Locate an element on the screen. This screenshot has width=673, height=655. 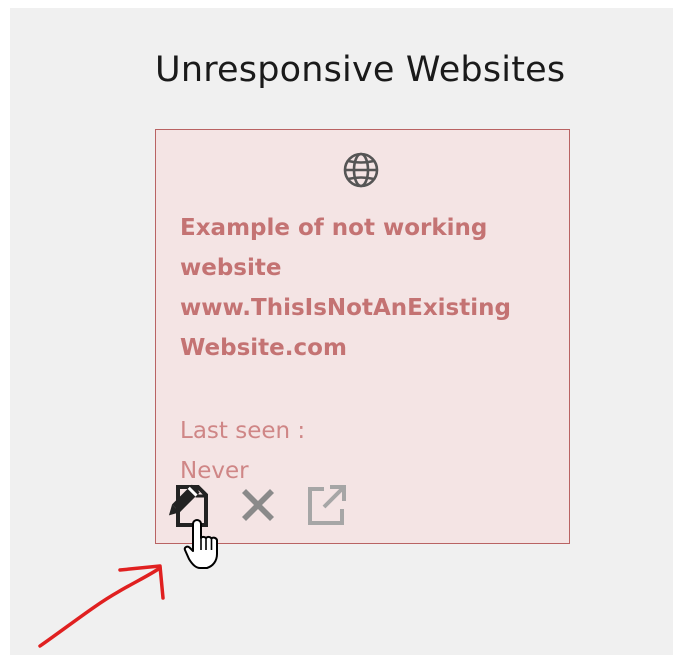
last-seen-label: Last seen : is located at coordinates (243, 431).